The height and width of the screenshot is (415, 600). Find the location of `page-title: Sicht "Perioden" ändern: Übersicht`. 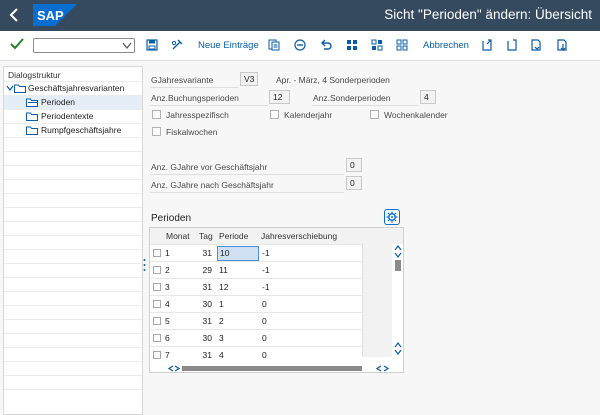

page-title: Sicht "Perioden" ändern: Übersicht is located at coordinates (488, 14).